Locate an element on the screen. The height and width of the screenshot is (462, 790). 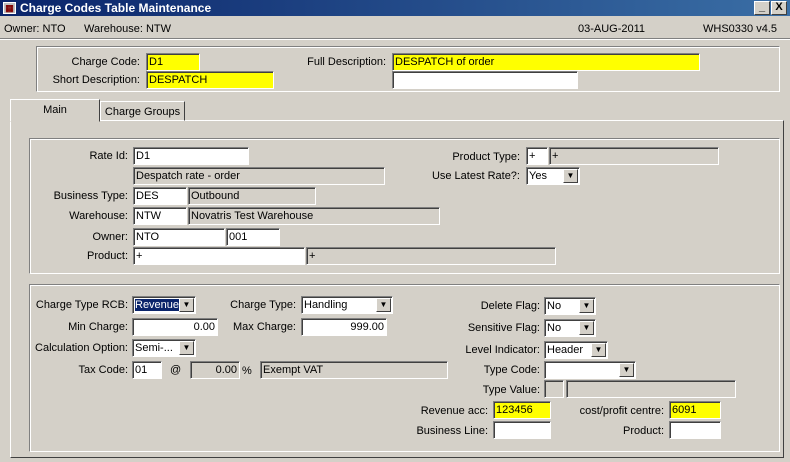
cost-profit-centre-label: cost/profit centre: is located at coordinates (621, 411).